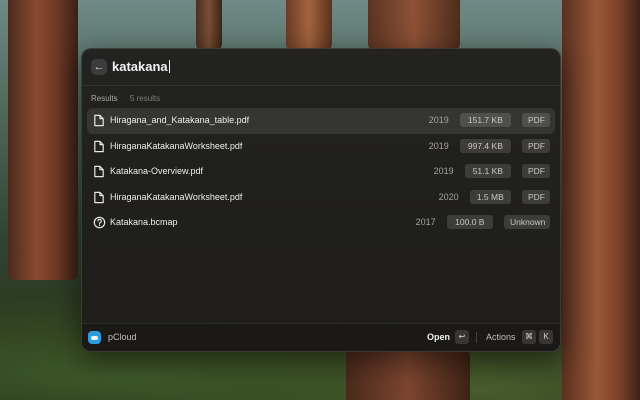 The image size is (640, 400). Describe the element at coordinates (527, 222) in the screenshot. I see `type-badge: Unknown` at that location.